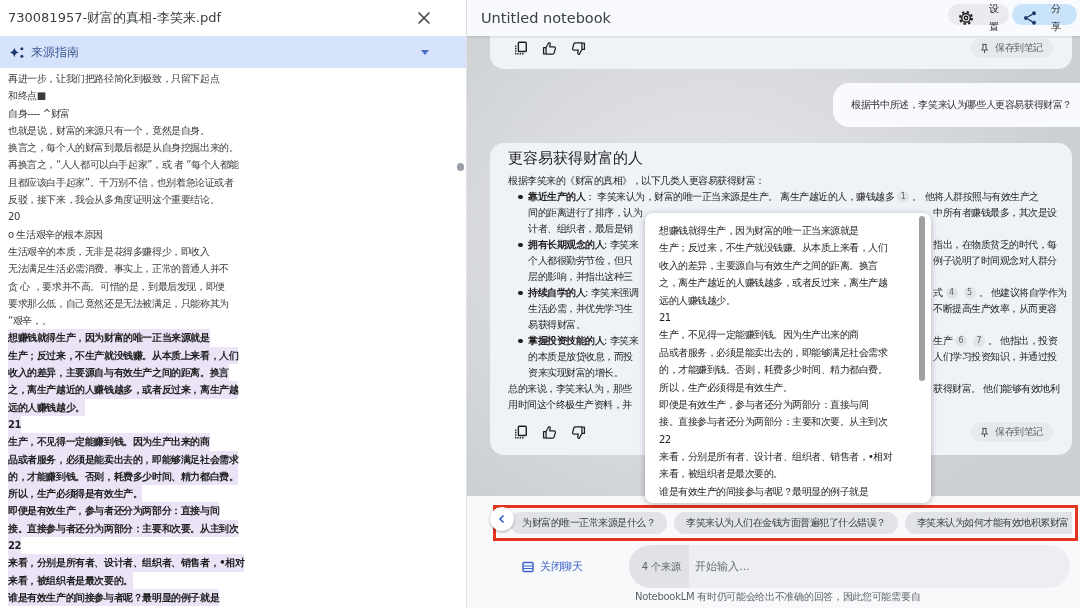 This screenshot has width=1080, height=608. I want to click on settings-button: 设置, so click(978, 18).